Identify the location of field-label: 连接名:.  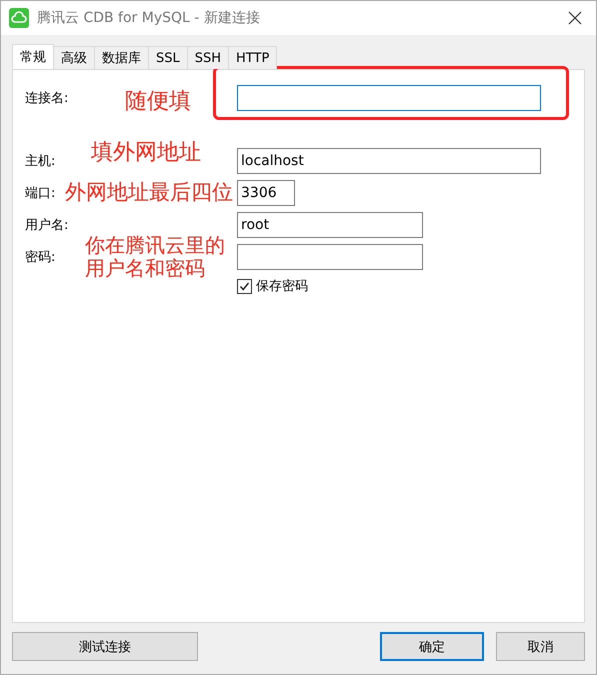
(46, 98).